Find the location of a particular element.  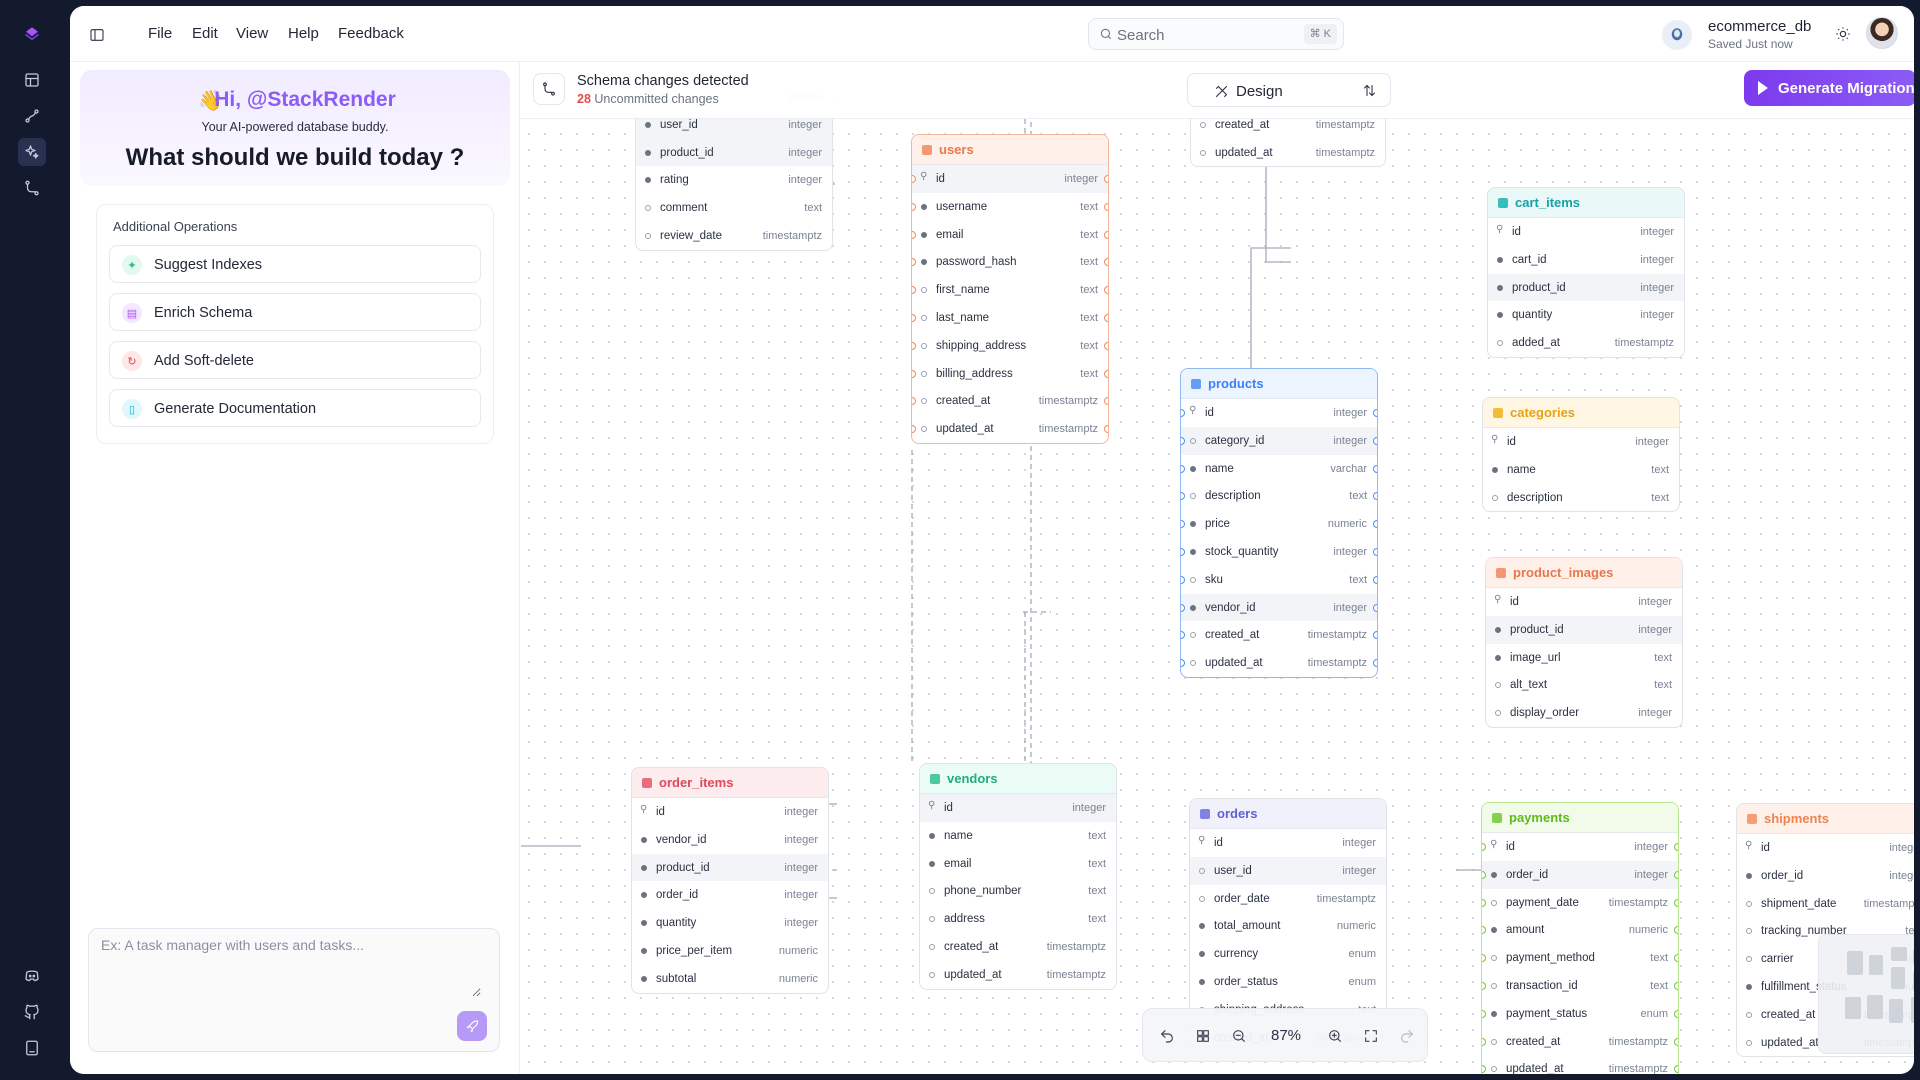

column-row: cart_id integer is located at coordinates (1586, 260).